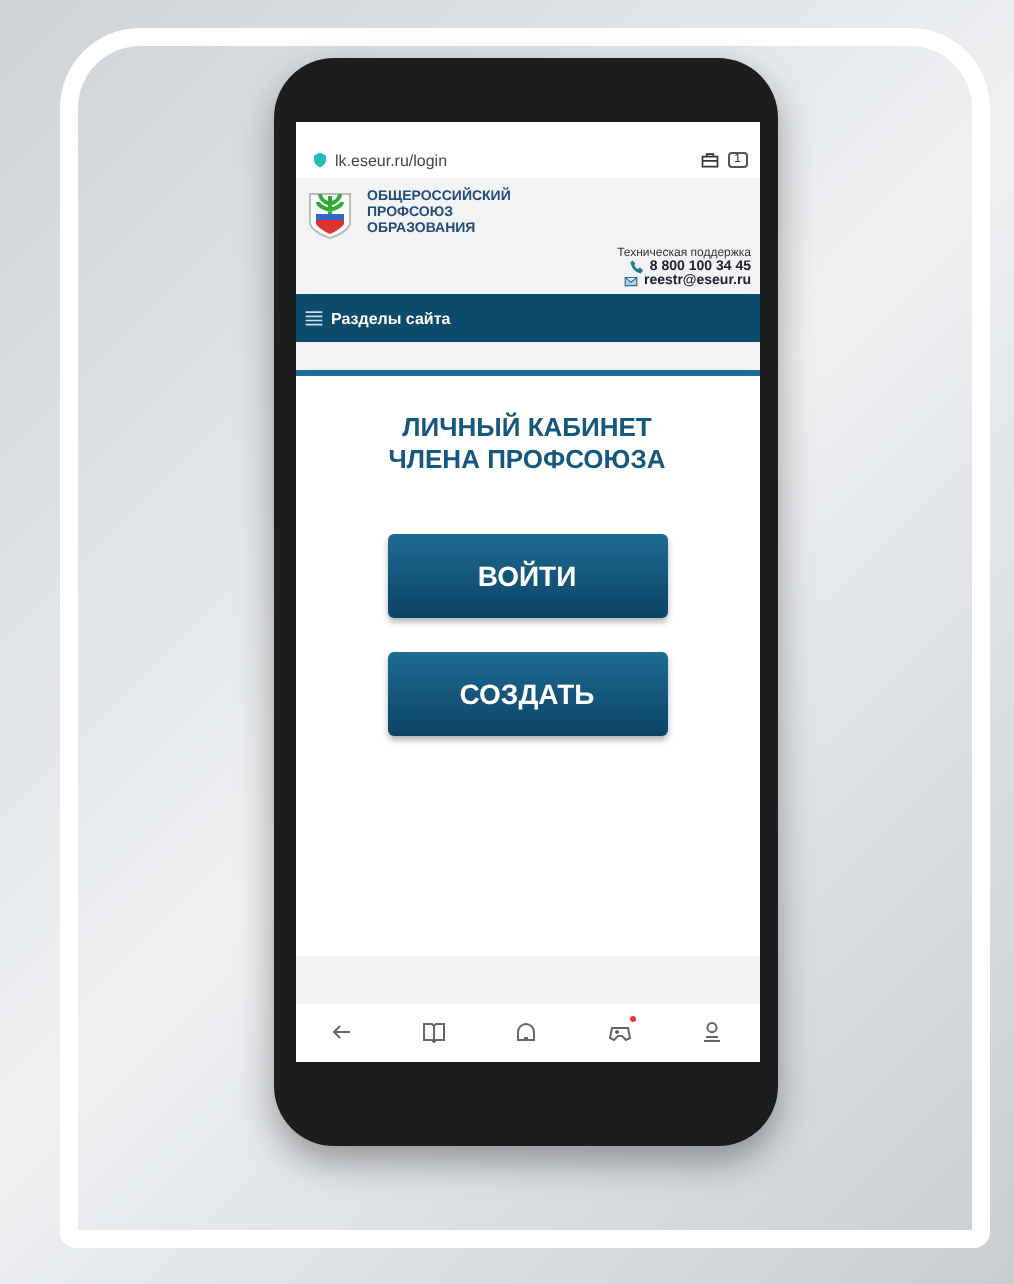 The width and height of the screenshot is (1014, 1284). Describe the element at coordinates (313, 318) in the screenshot. I see `menu-icon` at that location.